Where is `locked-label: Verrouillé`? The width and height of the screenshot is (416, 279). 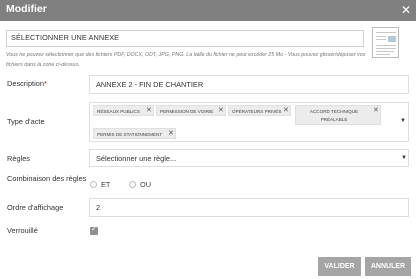 locked-label: Verrouillé is located at coordinates (22, 230).